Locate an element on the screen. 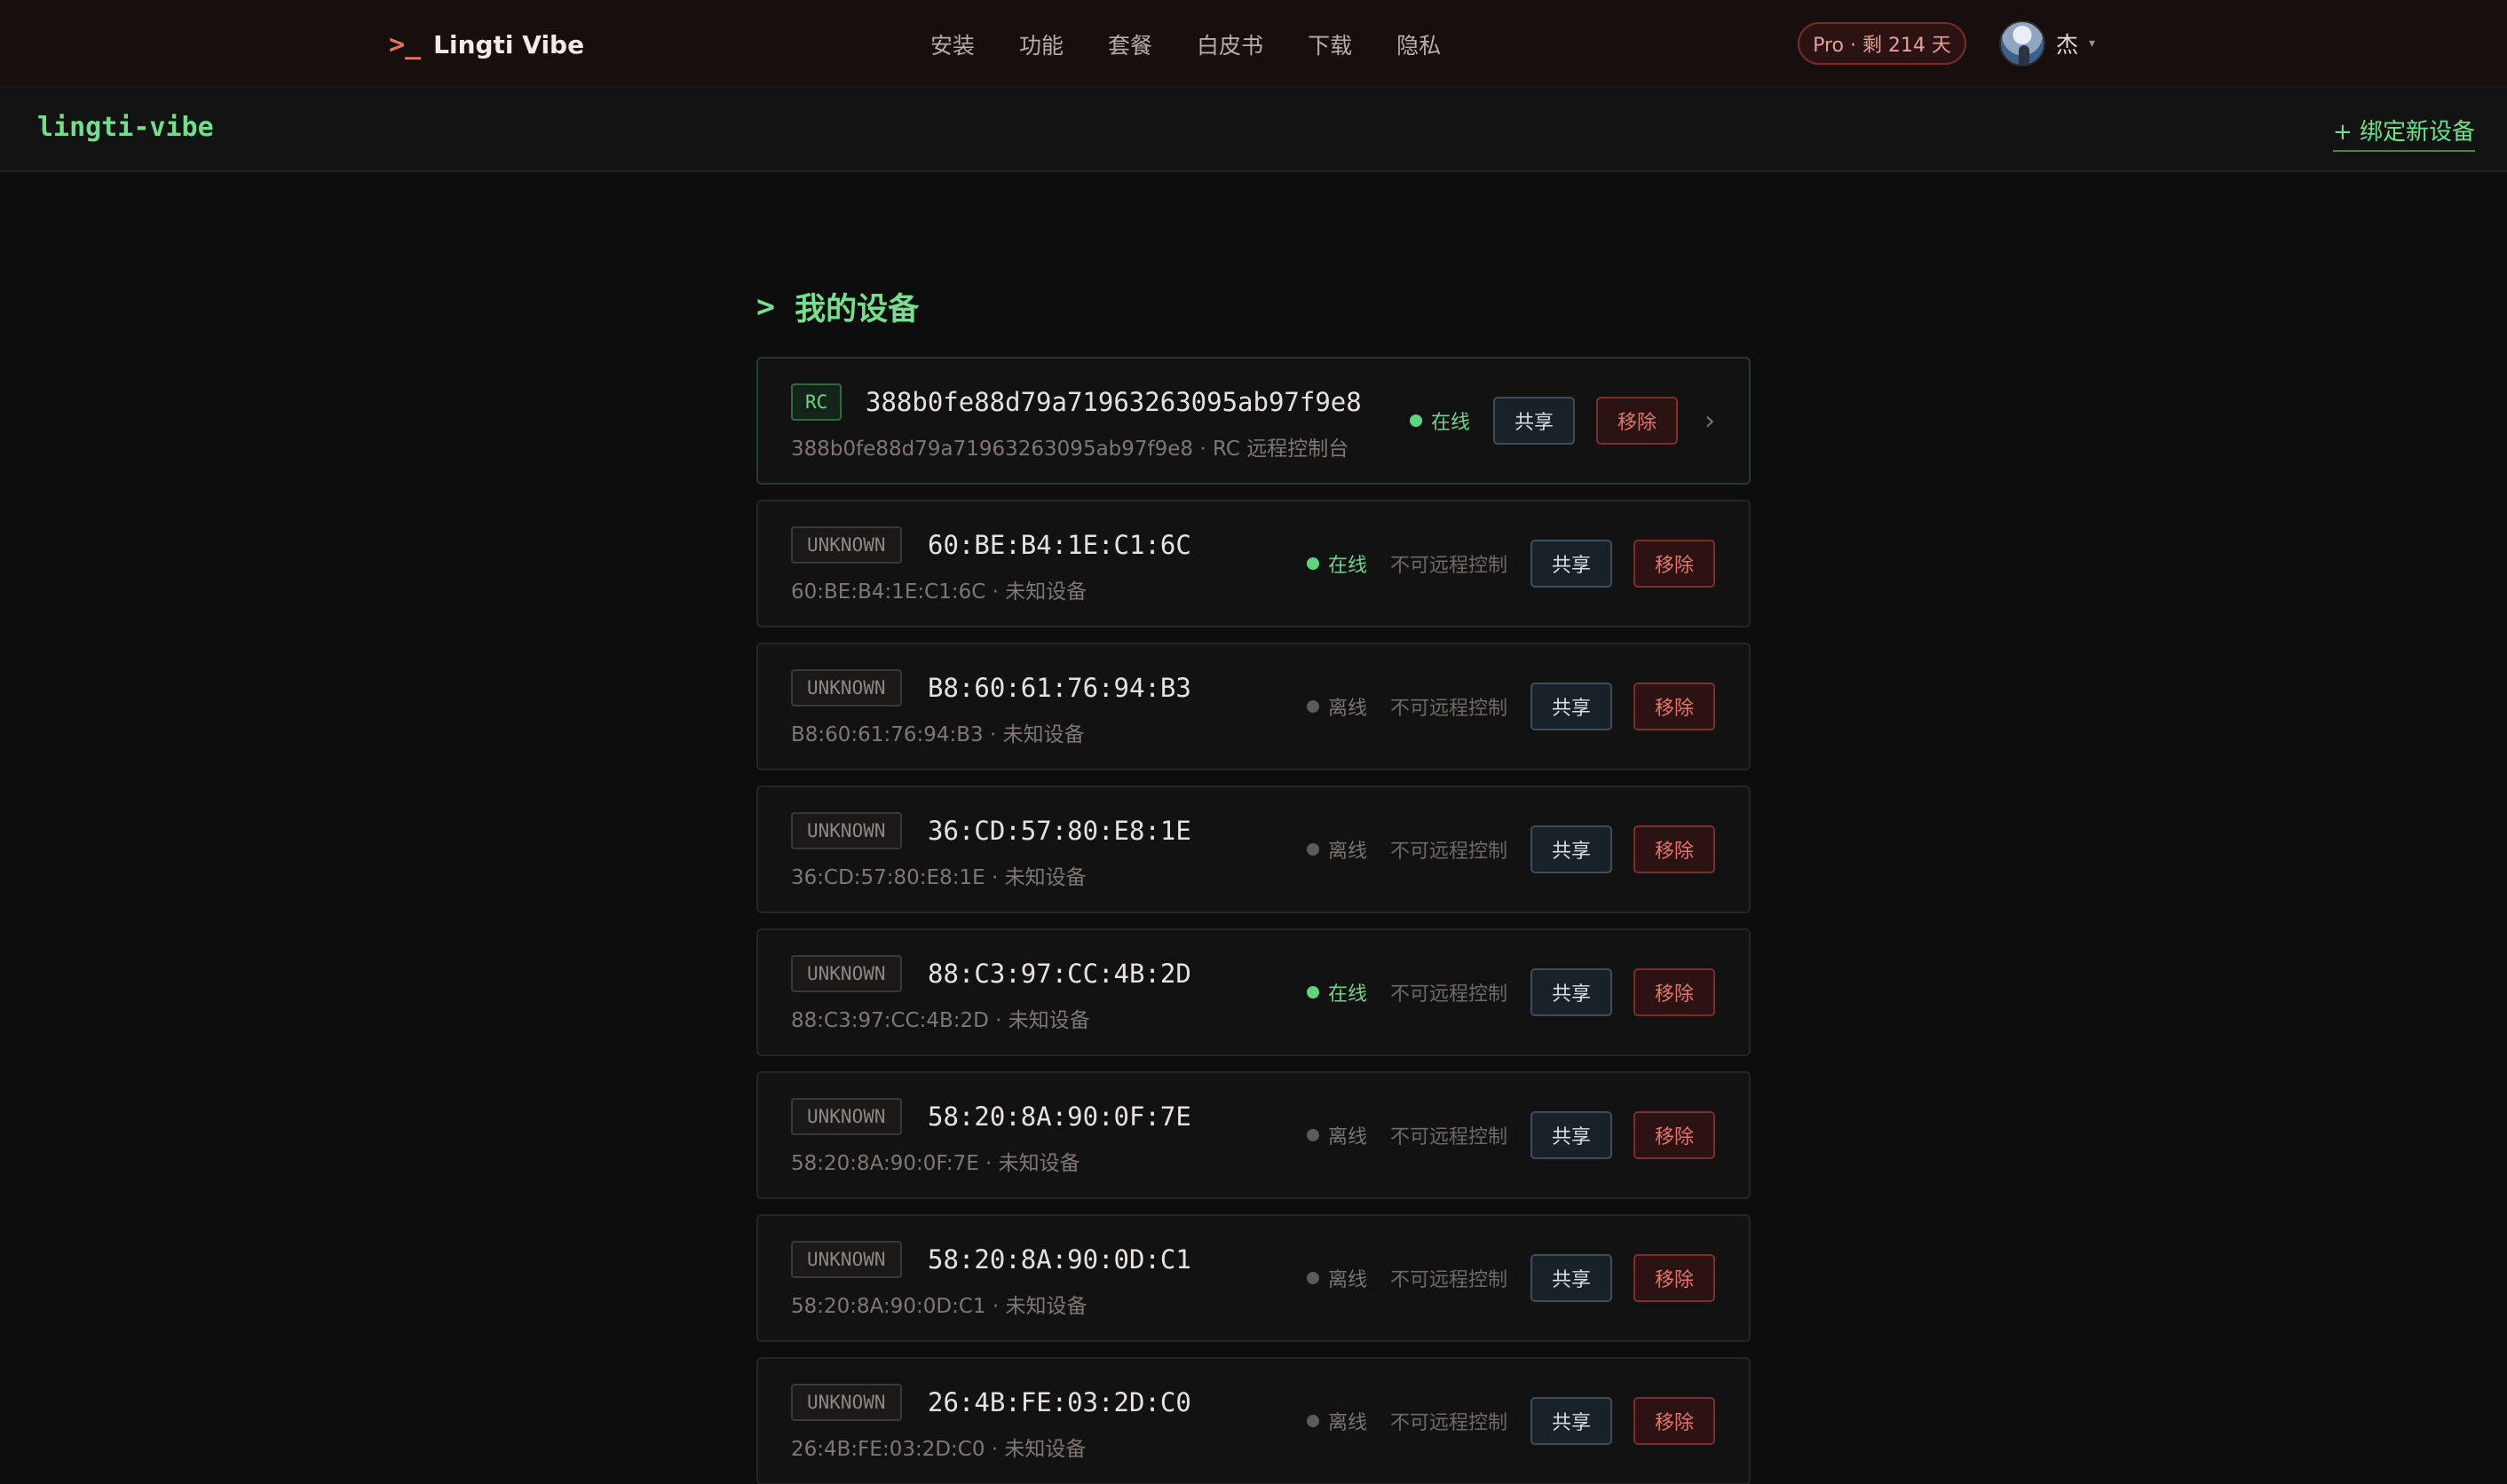 Image resolution: width=2507 pixels, height=1484 pixels. bind-new-device-button: + 绑定新设备 is located at coordinates (2405, 133).